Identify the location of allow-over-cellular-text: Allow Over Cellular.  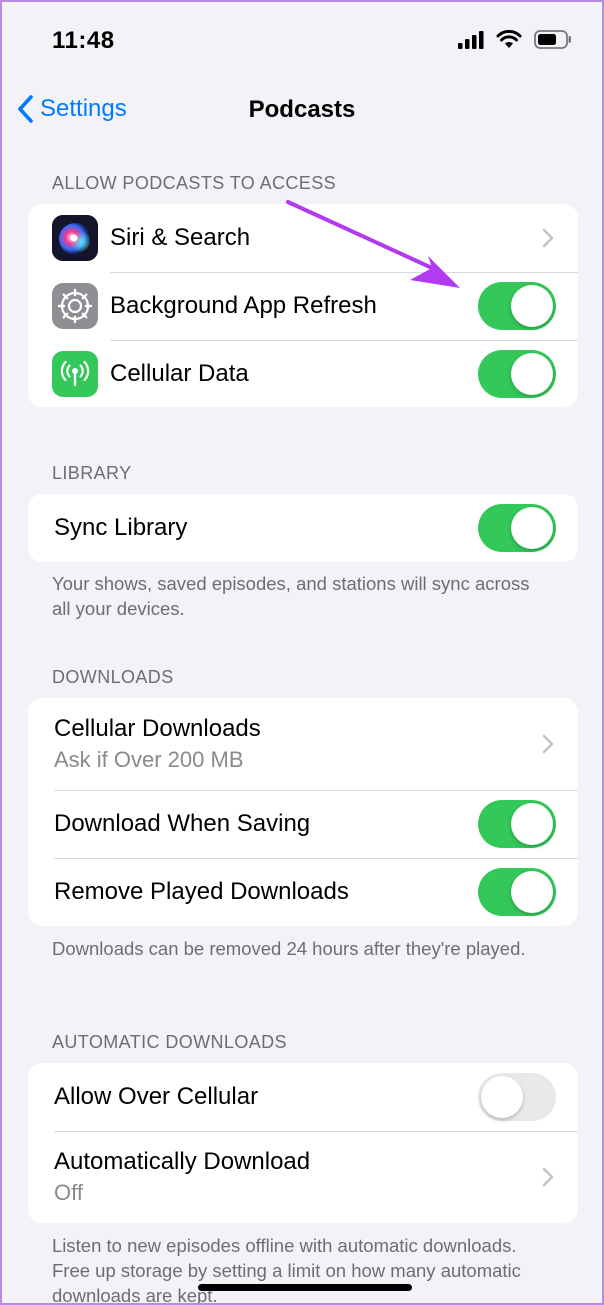
(156, 1097).